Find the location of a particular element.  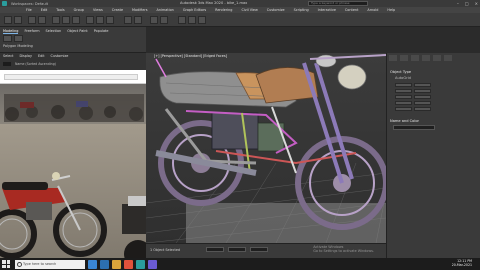

hierarchy-tab-icon is located at coordinates (415, 58).